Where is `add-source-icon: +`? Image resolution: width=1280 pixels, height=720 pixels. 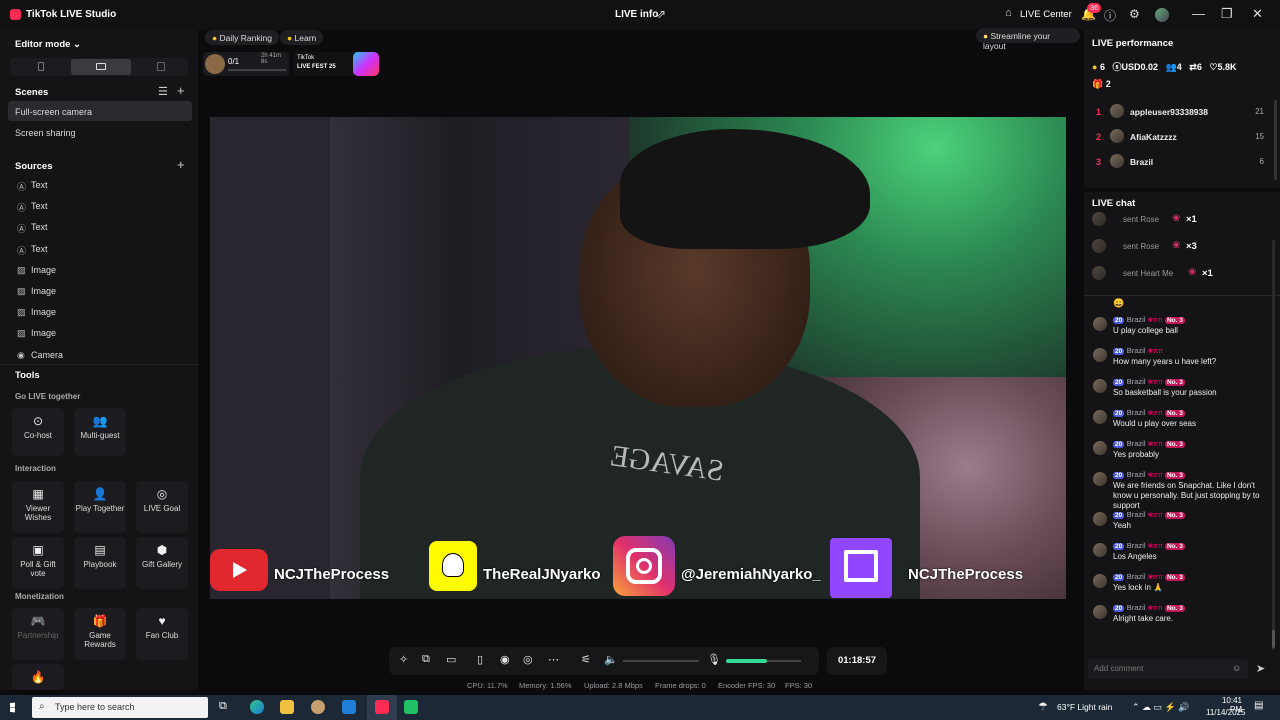 add-source-icon: + is located at coordinates (181, 164).